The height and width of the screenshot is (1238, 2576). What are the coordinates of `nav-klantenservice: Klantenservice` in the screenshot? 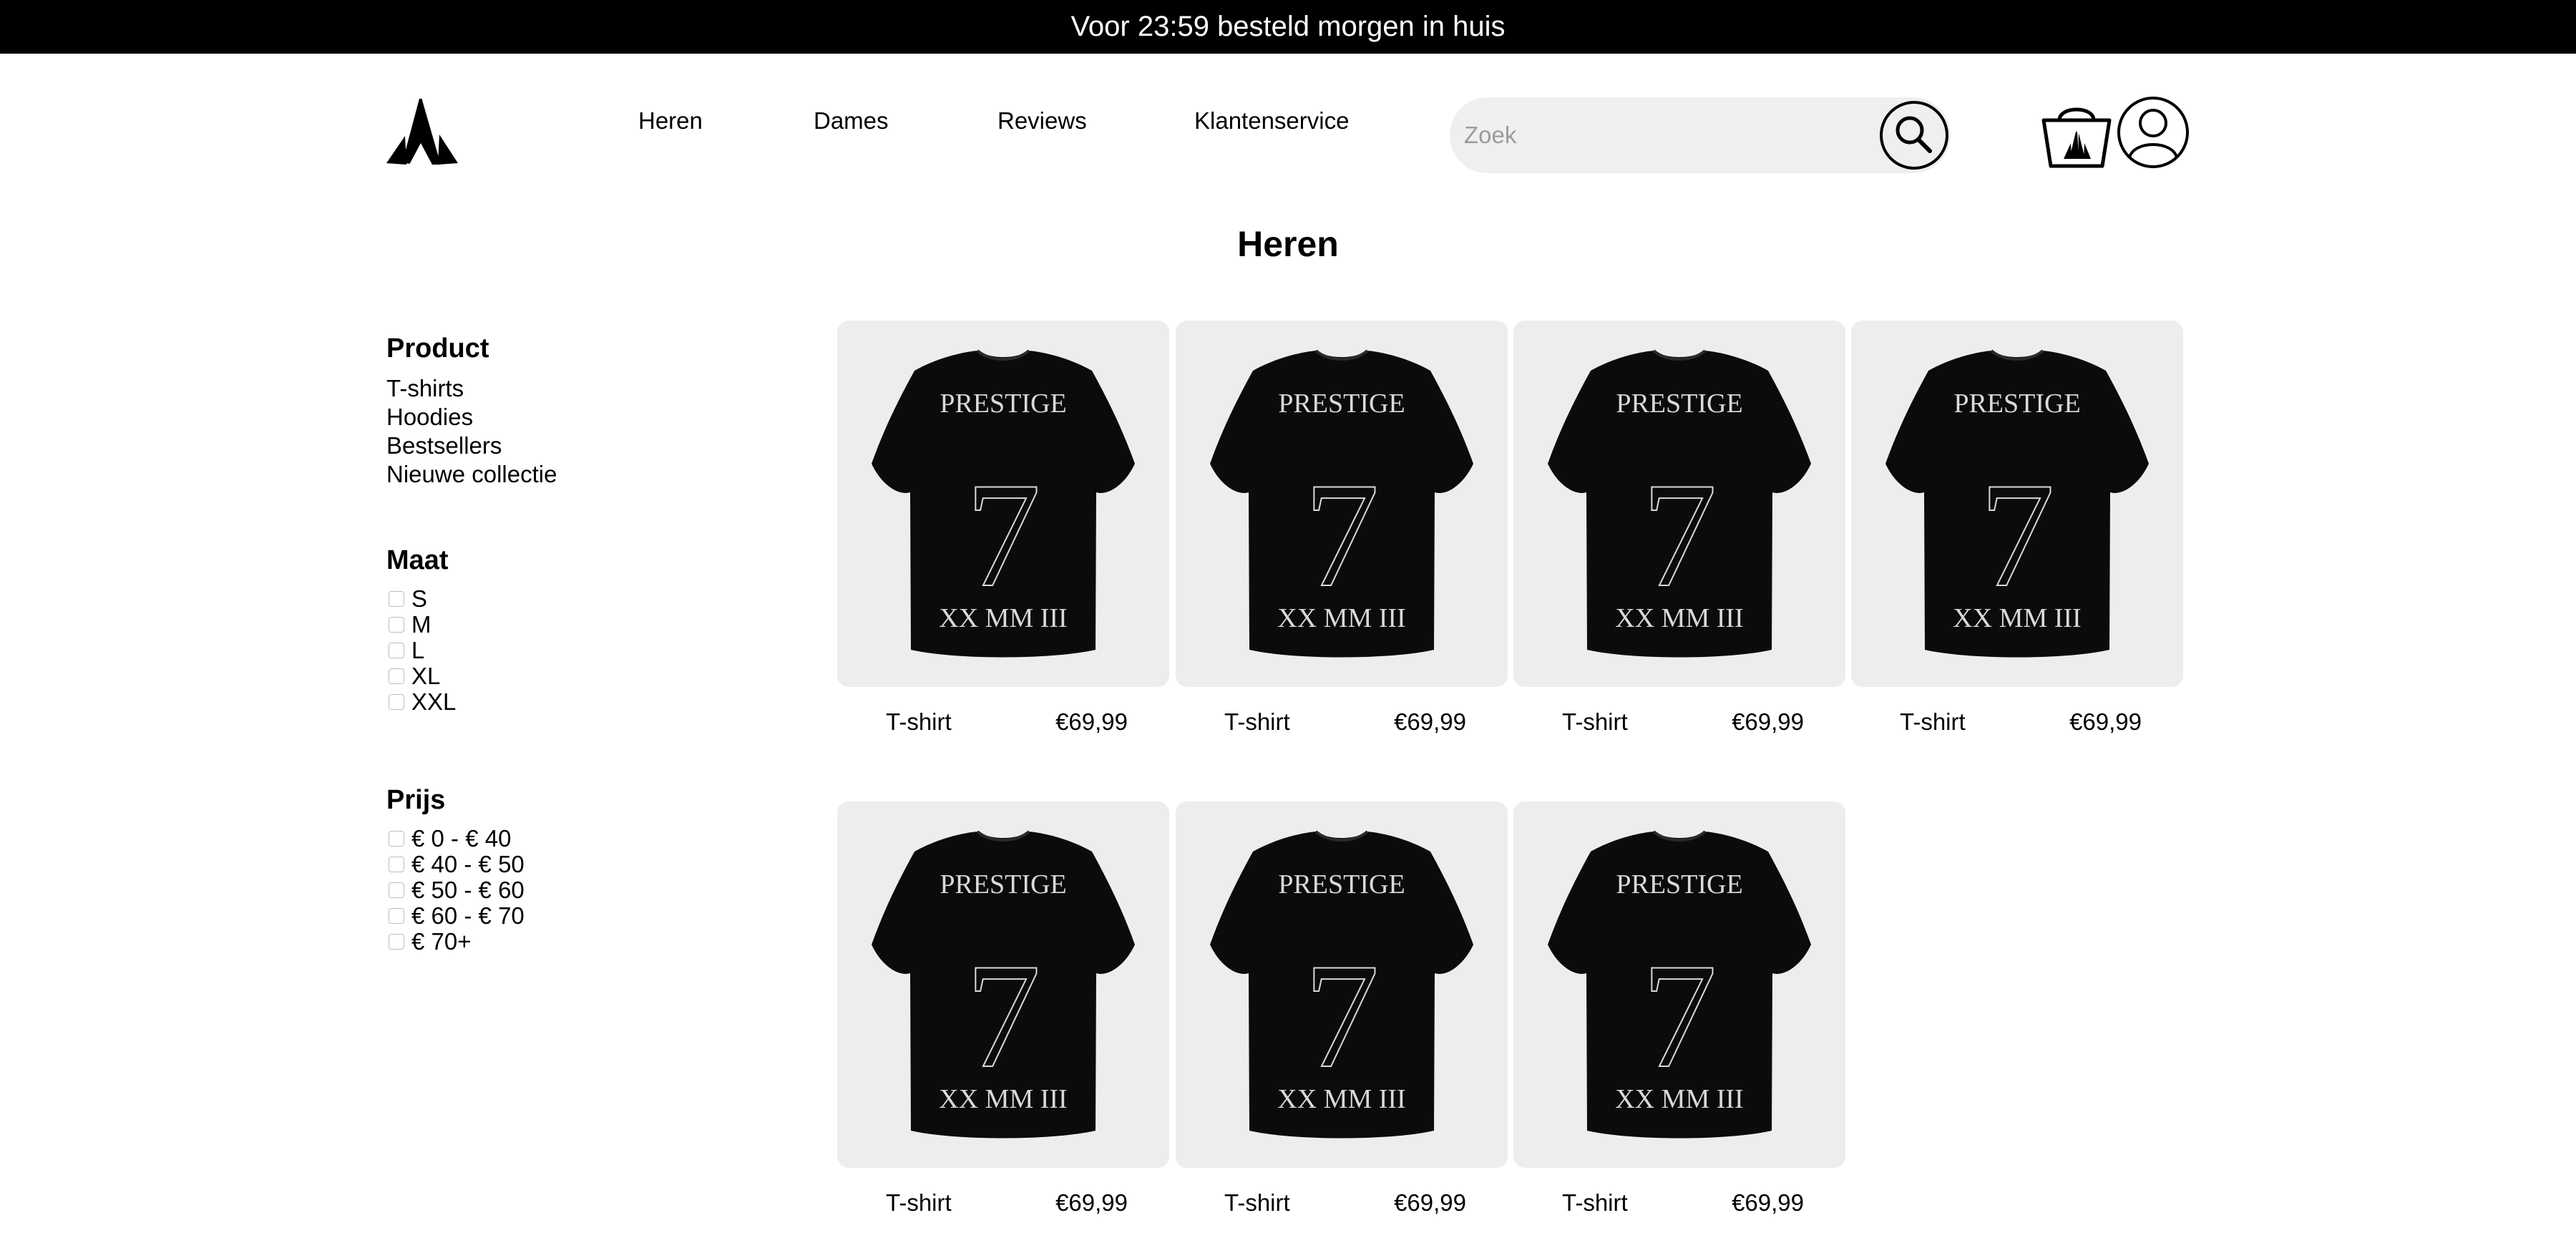 It's located at (1271, 121).